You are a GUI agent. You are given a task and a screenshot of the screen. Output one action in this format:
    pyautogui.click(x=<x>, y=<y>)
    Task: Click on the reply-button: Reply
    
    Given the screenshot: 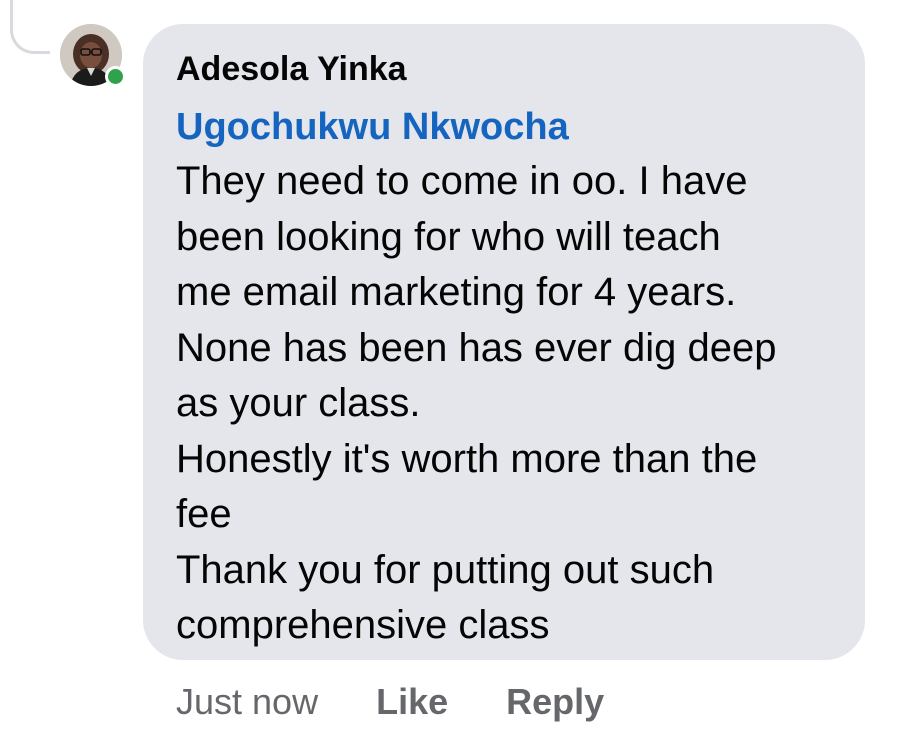 What is the action you would take?
    pyautogui.click(x=555, y=702)
    